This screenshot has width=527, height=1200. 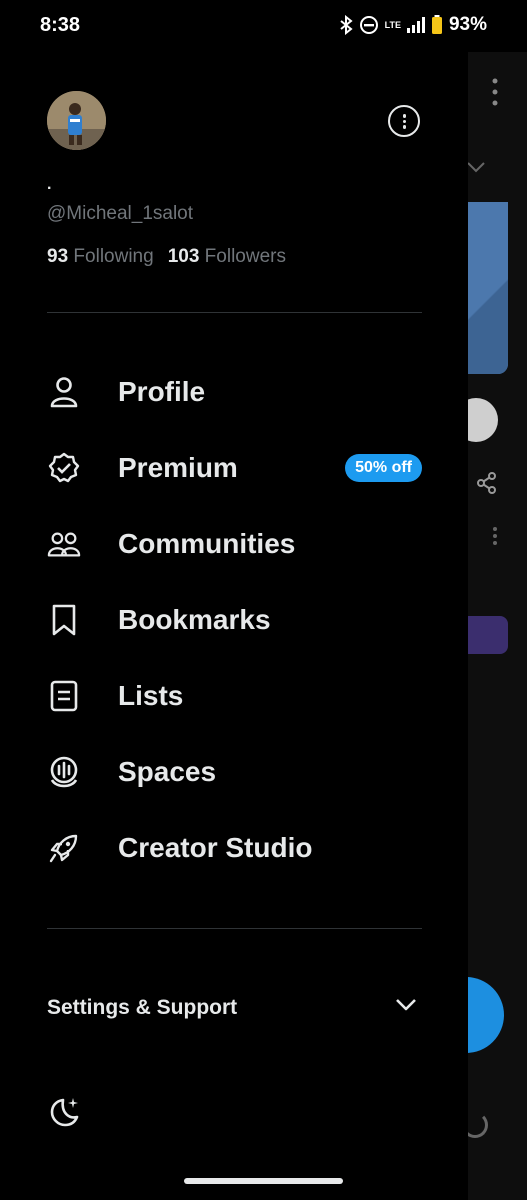 What do you see at coordinates (234, 392) in the screenshot?
I see `menu-item-profile: Profile` at bounding box center [234, 392].